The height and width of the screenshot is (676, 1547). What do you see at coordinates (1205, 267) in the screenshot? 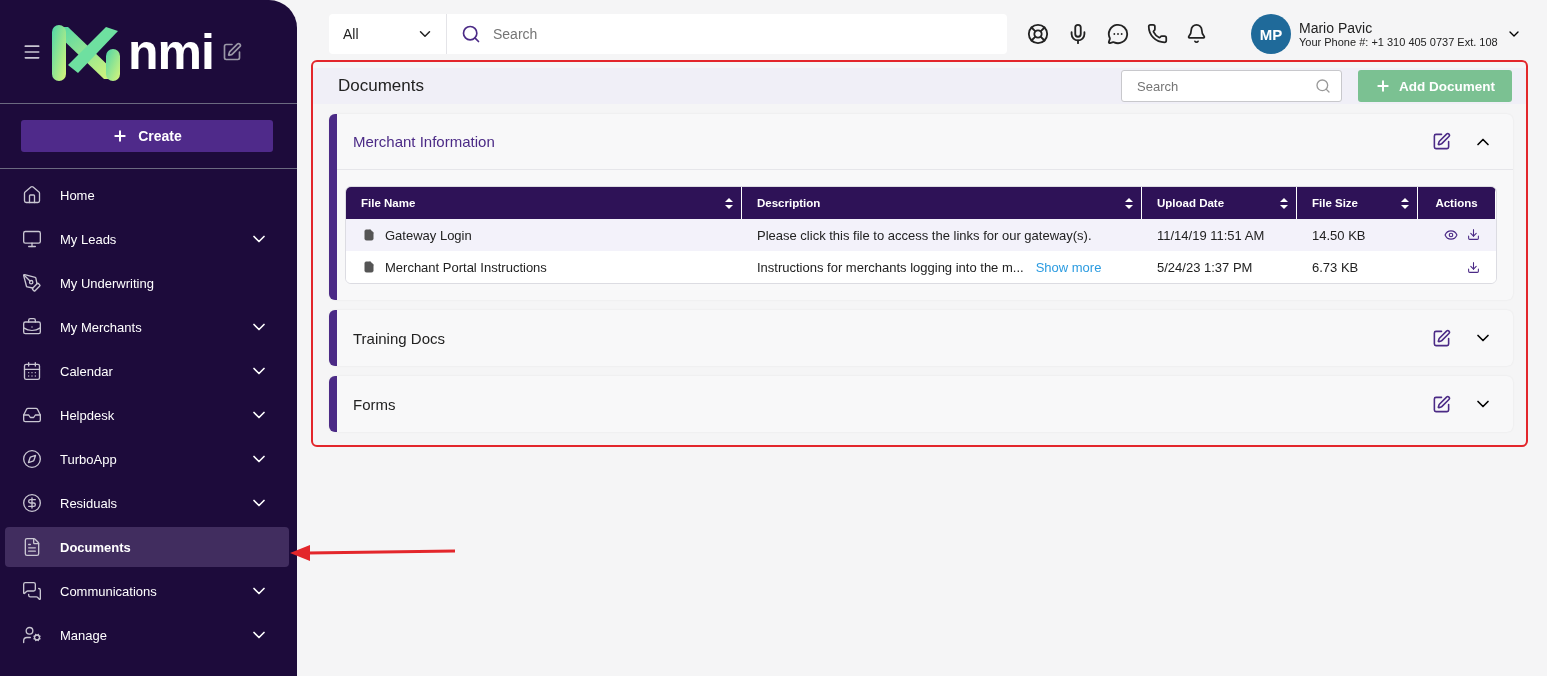
I see `table-cell-text: 5/24/23 1:37 PM` at bounding box center [1205, 267].